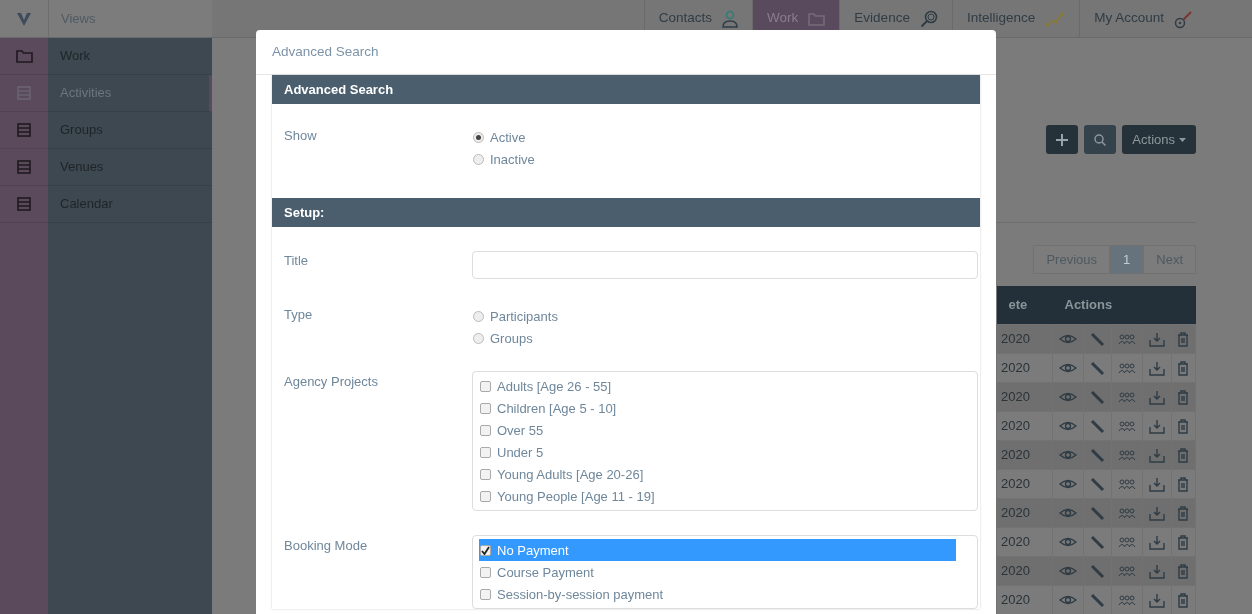  Describe the element at coordinates (725, 316) in the screenshot. I see `radio-option: Participants` at that location.